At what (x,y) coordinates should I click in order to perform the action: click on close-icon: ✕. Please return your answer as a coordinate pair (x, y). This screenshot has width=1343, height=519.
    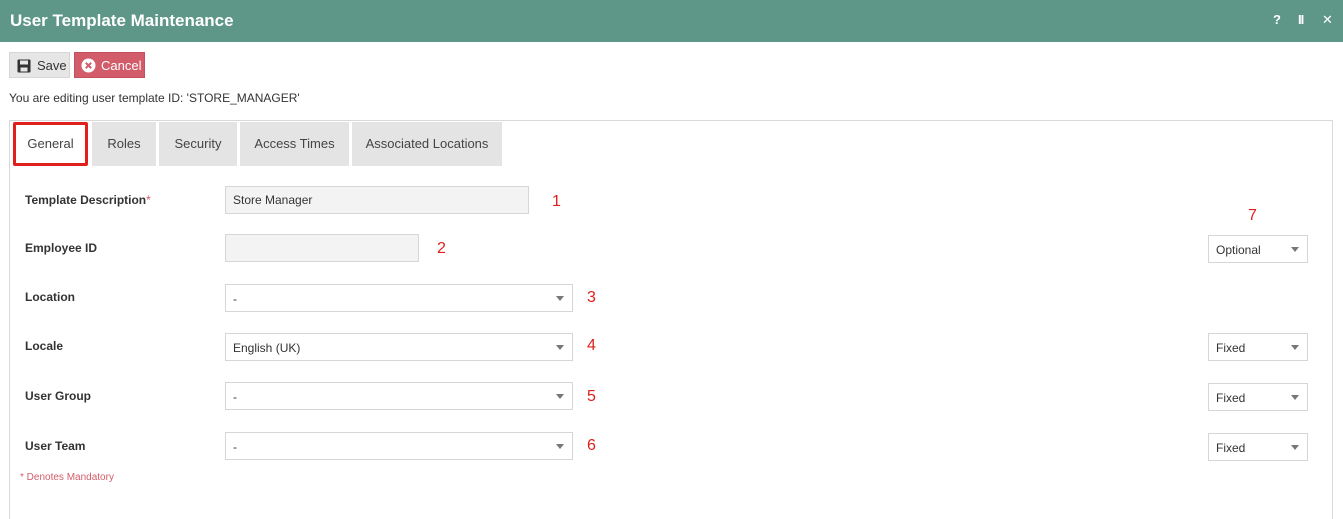
    Looking at the image, I should click on (1327, 20).